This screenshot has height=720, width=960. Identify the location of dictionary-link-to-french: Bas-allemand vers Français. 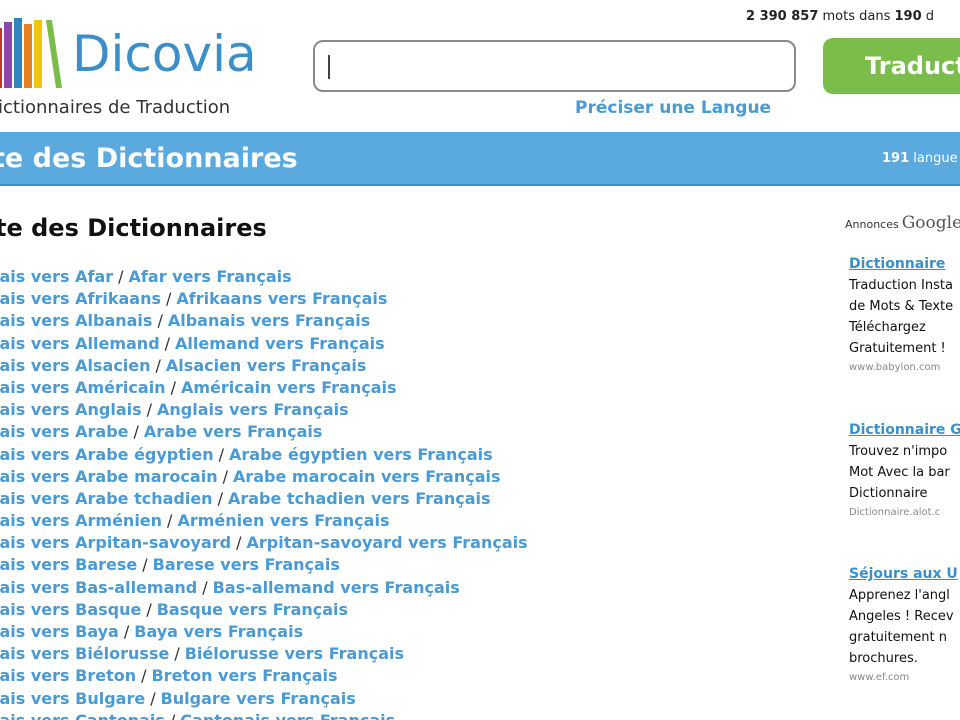
(336, 587).